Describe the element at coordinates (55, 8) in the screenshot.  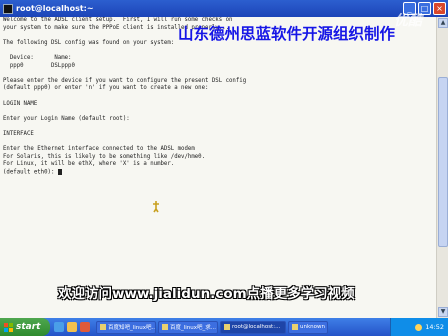
I see `window-title: root@localhost:~` at that location.